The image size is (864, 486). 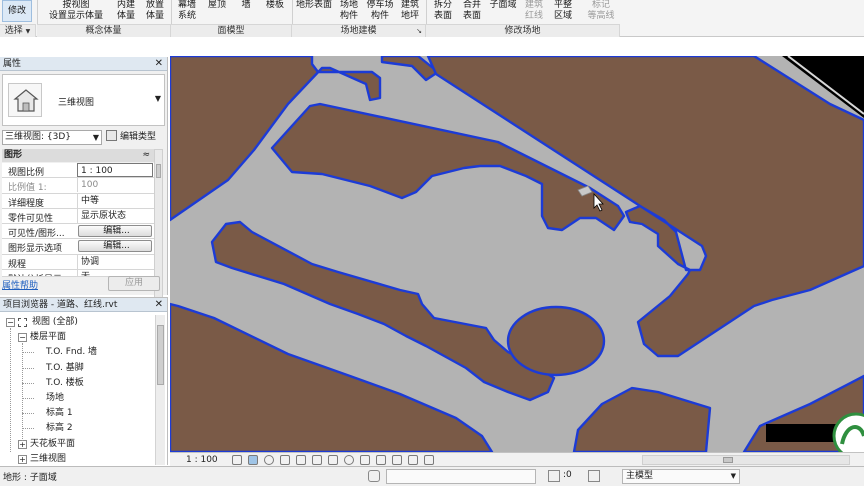 What do you see at coordinates (533, 5) in the screenshot?
I see `property-line-label-1: 建筑` at bounding box center [533, 5].